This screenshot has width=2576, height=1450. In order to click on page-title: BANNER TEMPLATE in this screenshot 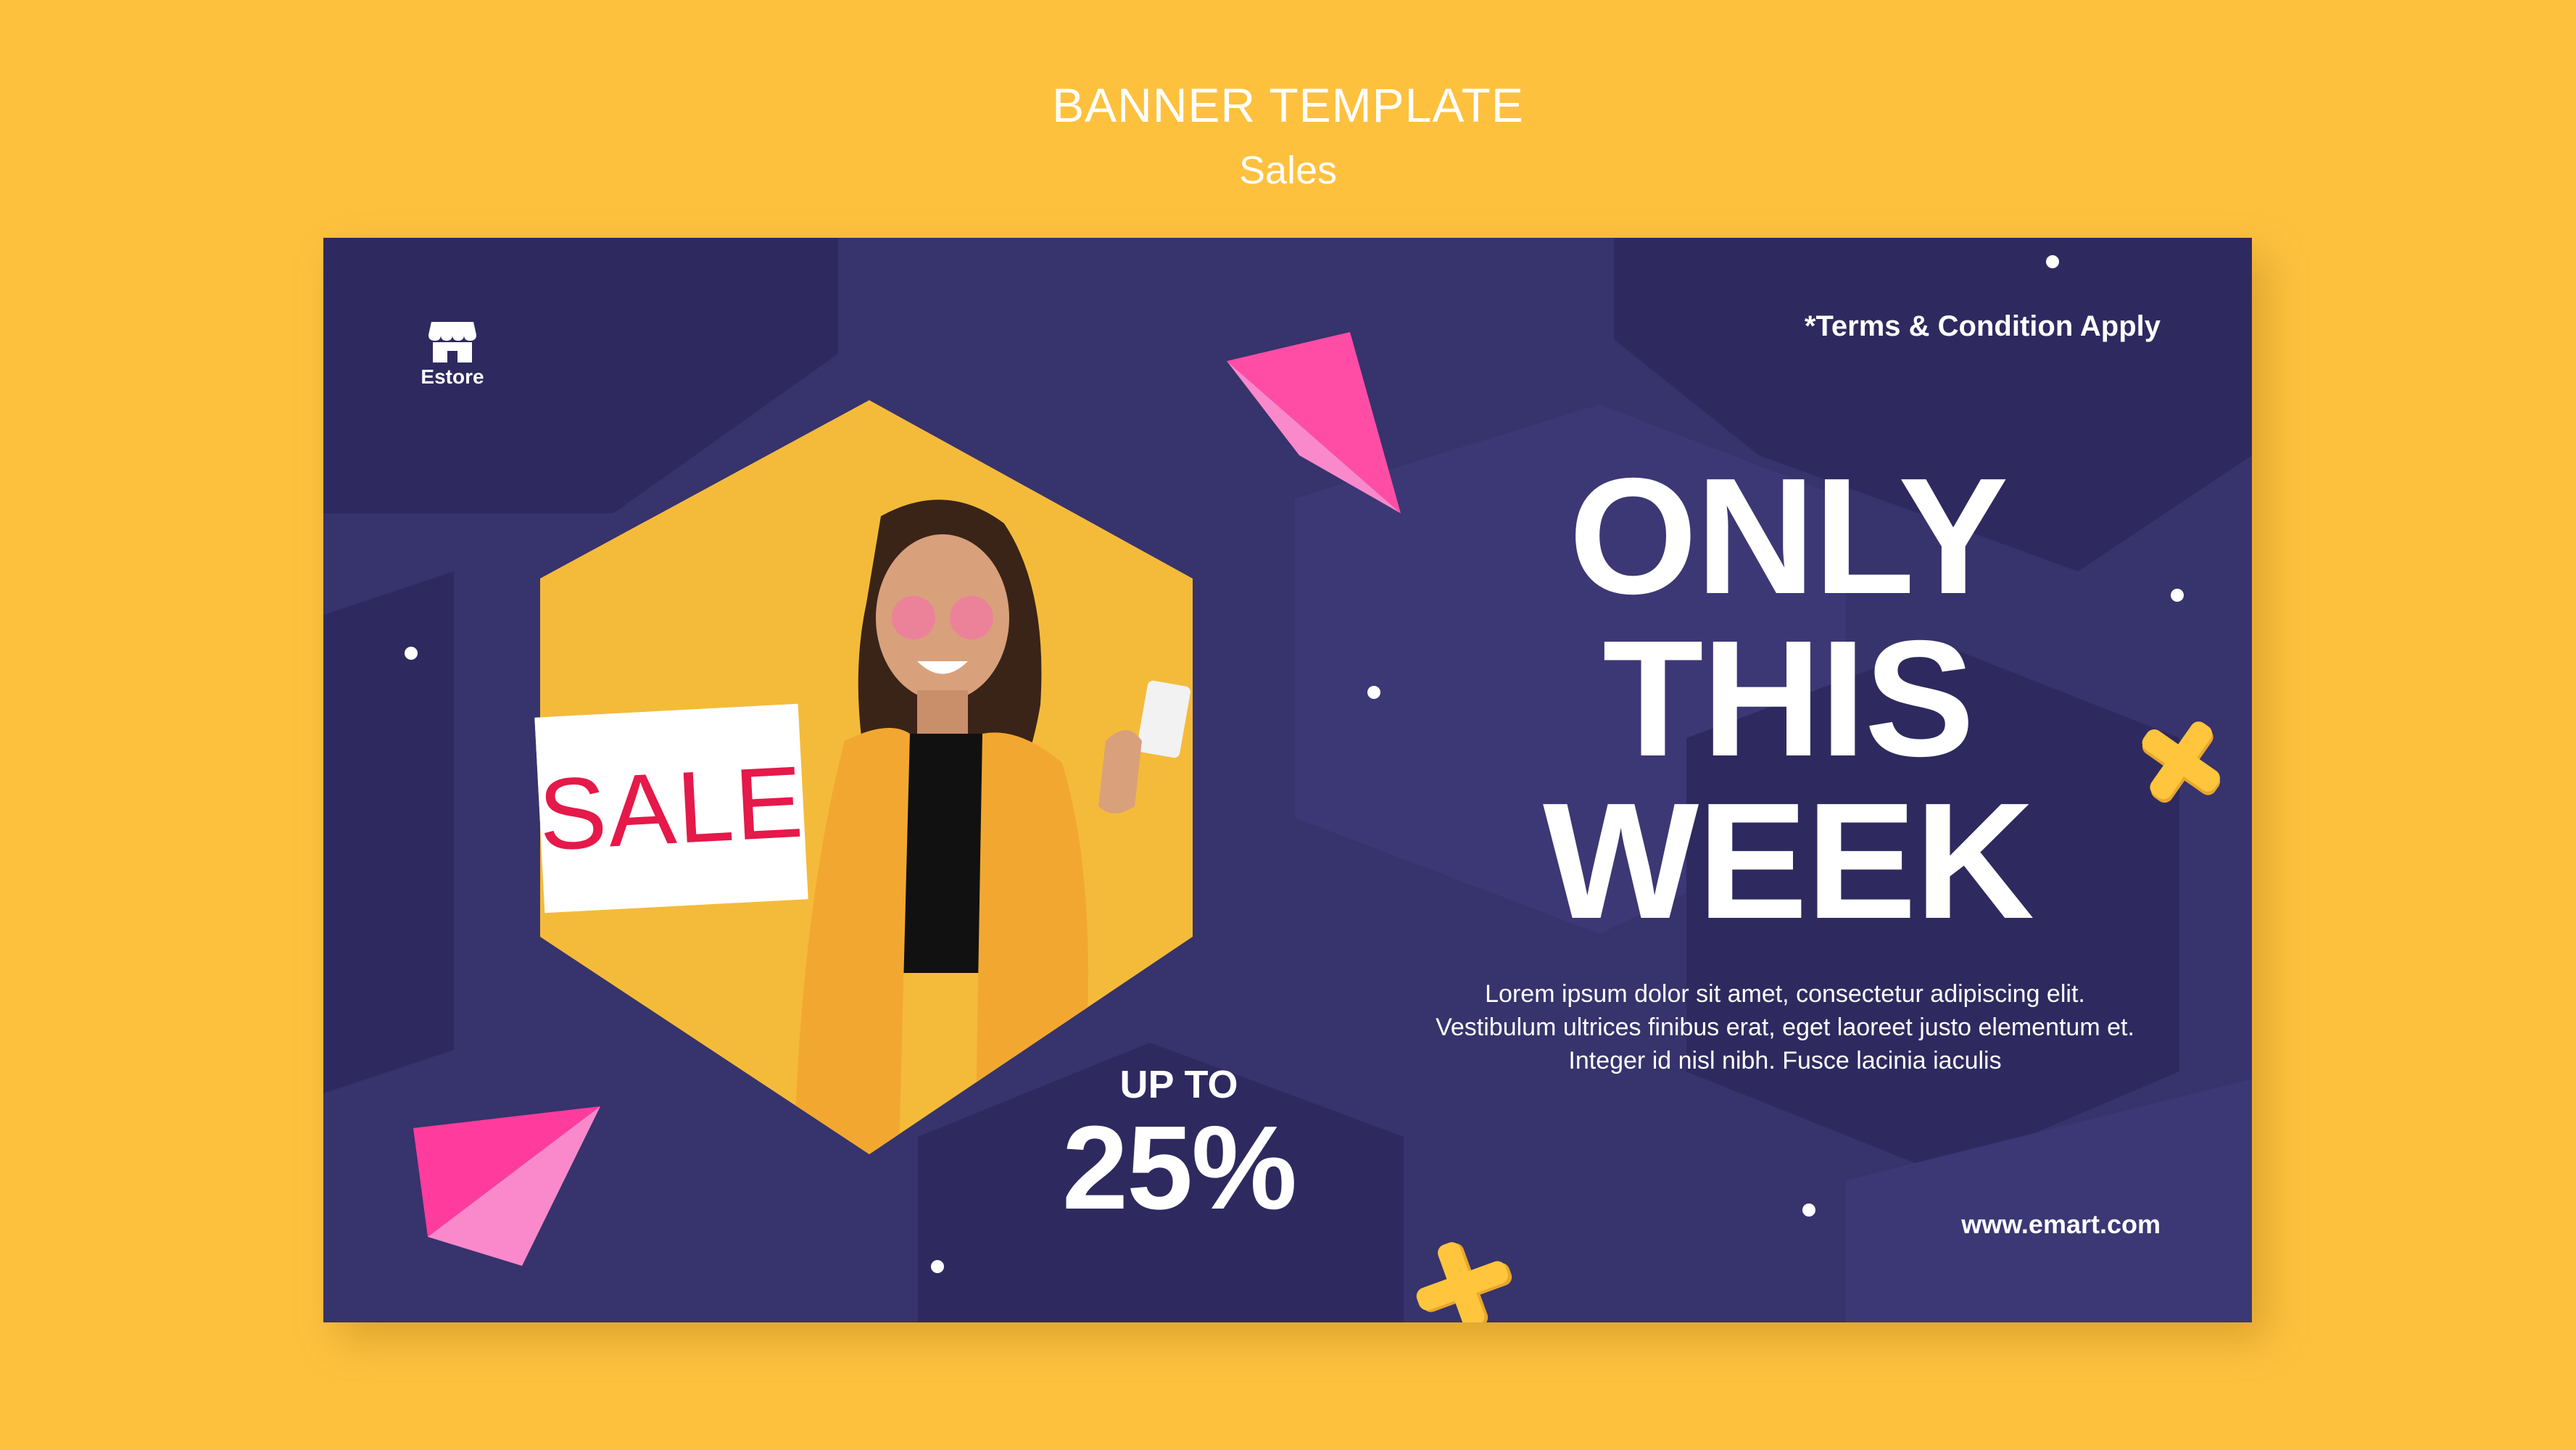, I will do `click(1288, 105)`.